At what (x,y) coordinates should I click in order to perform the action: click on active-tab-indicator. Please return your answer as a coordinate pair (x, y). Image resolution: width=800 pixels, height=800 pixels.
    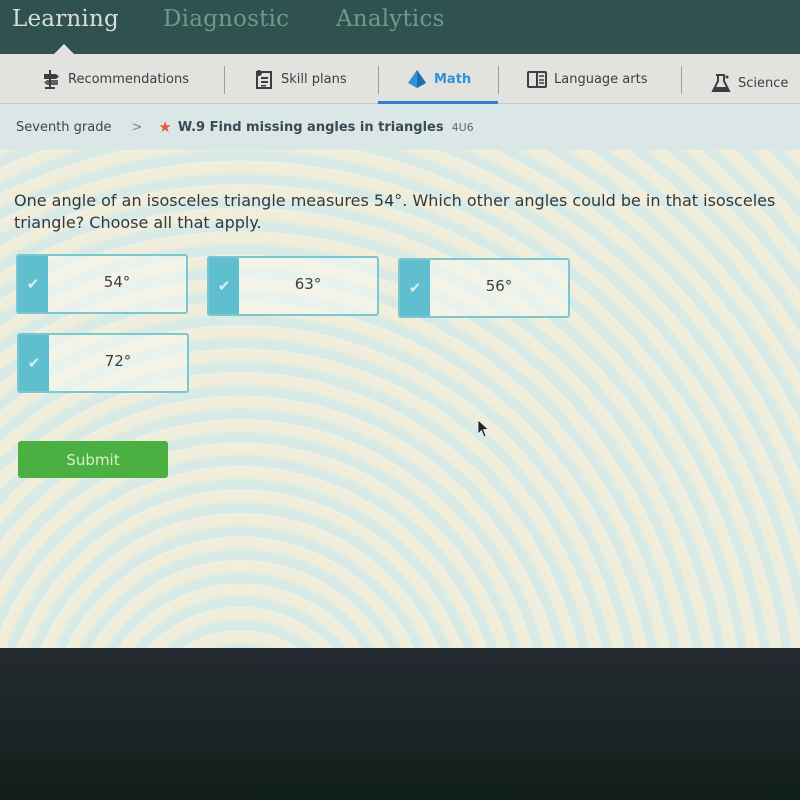
    Looking at the image, I should click on (64, 49).